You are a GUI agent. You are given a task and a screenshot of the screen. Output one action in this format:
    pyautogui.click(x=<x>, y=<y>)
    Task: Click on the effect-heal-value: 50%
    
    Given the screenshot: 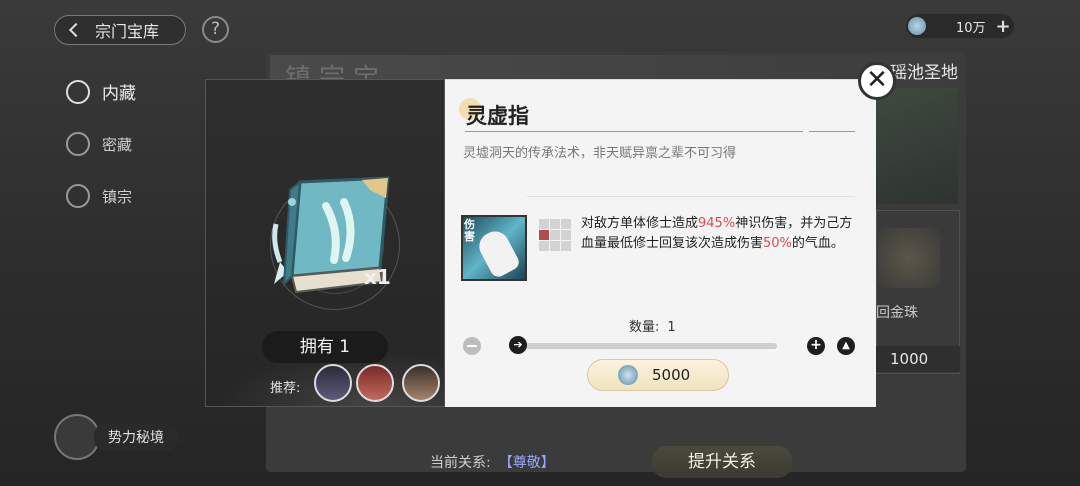 What is the action you would take?
    pyautogui.click(x=777, y=243)
    